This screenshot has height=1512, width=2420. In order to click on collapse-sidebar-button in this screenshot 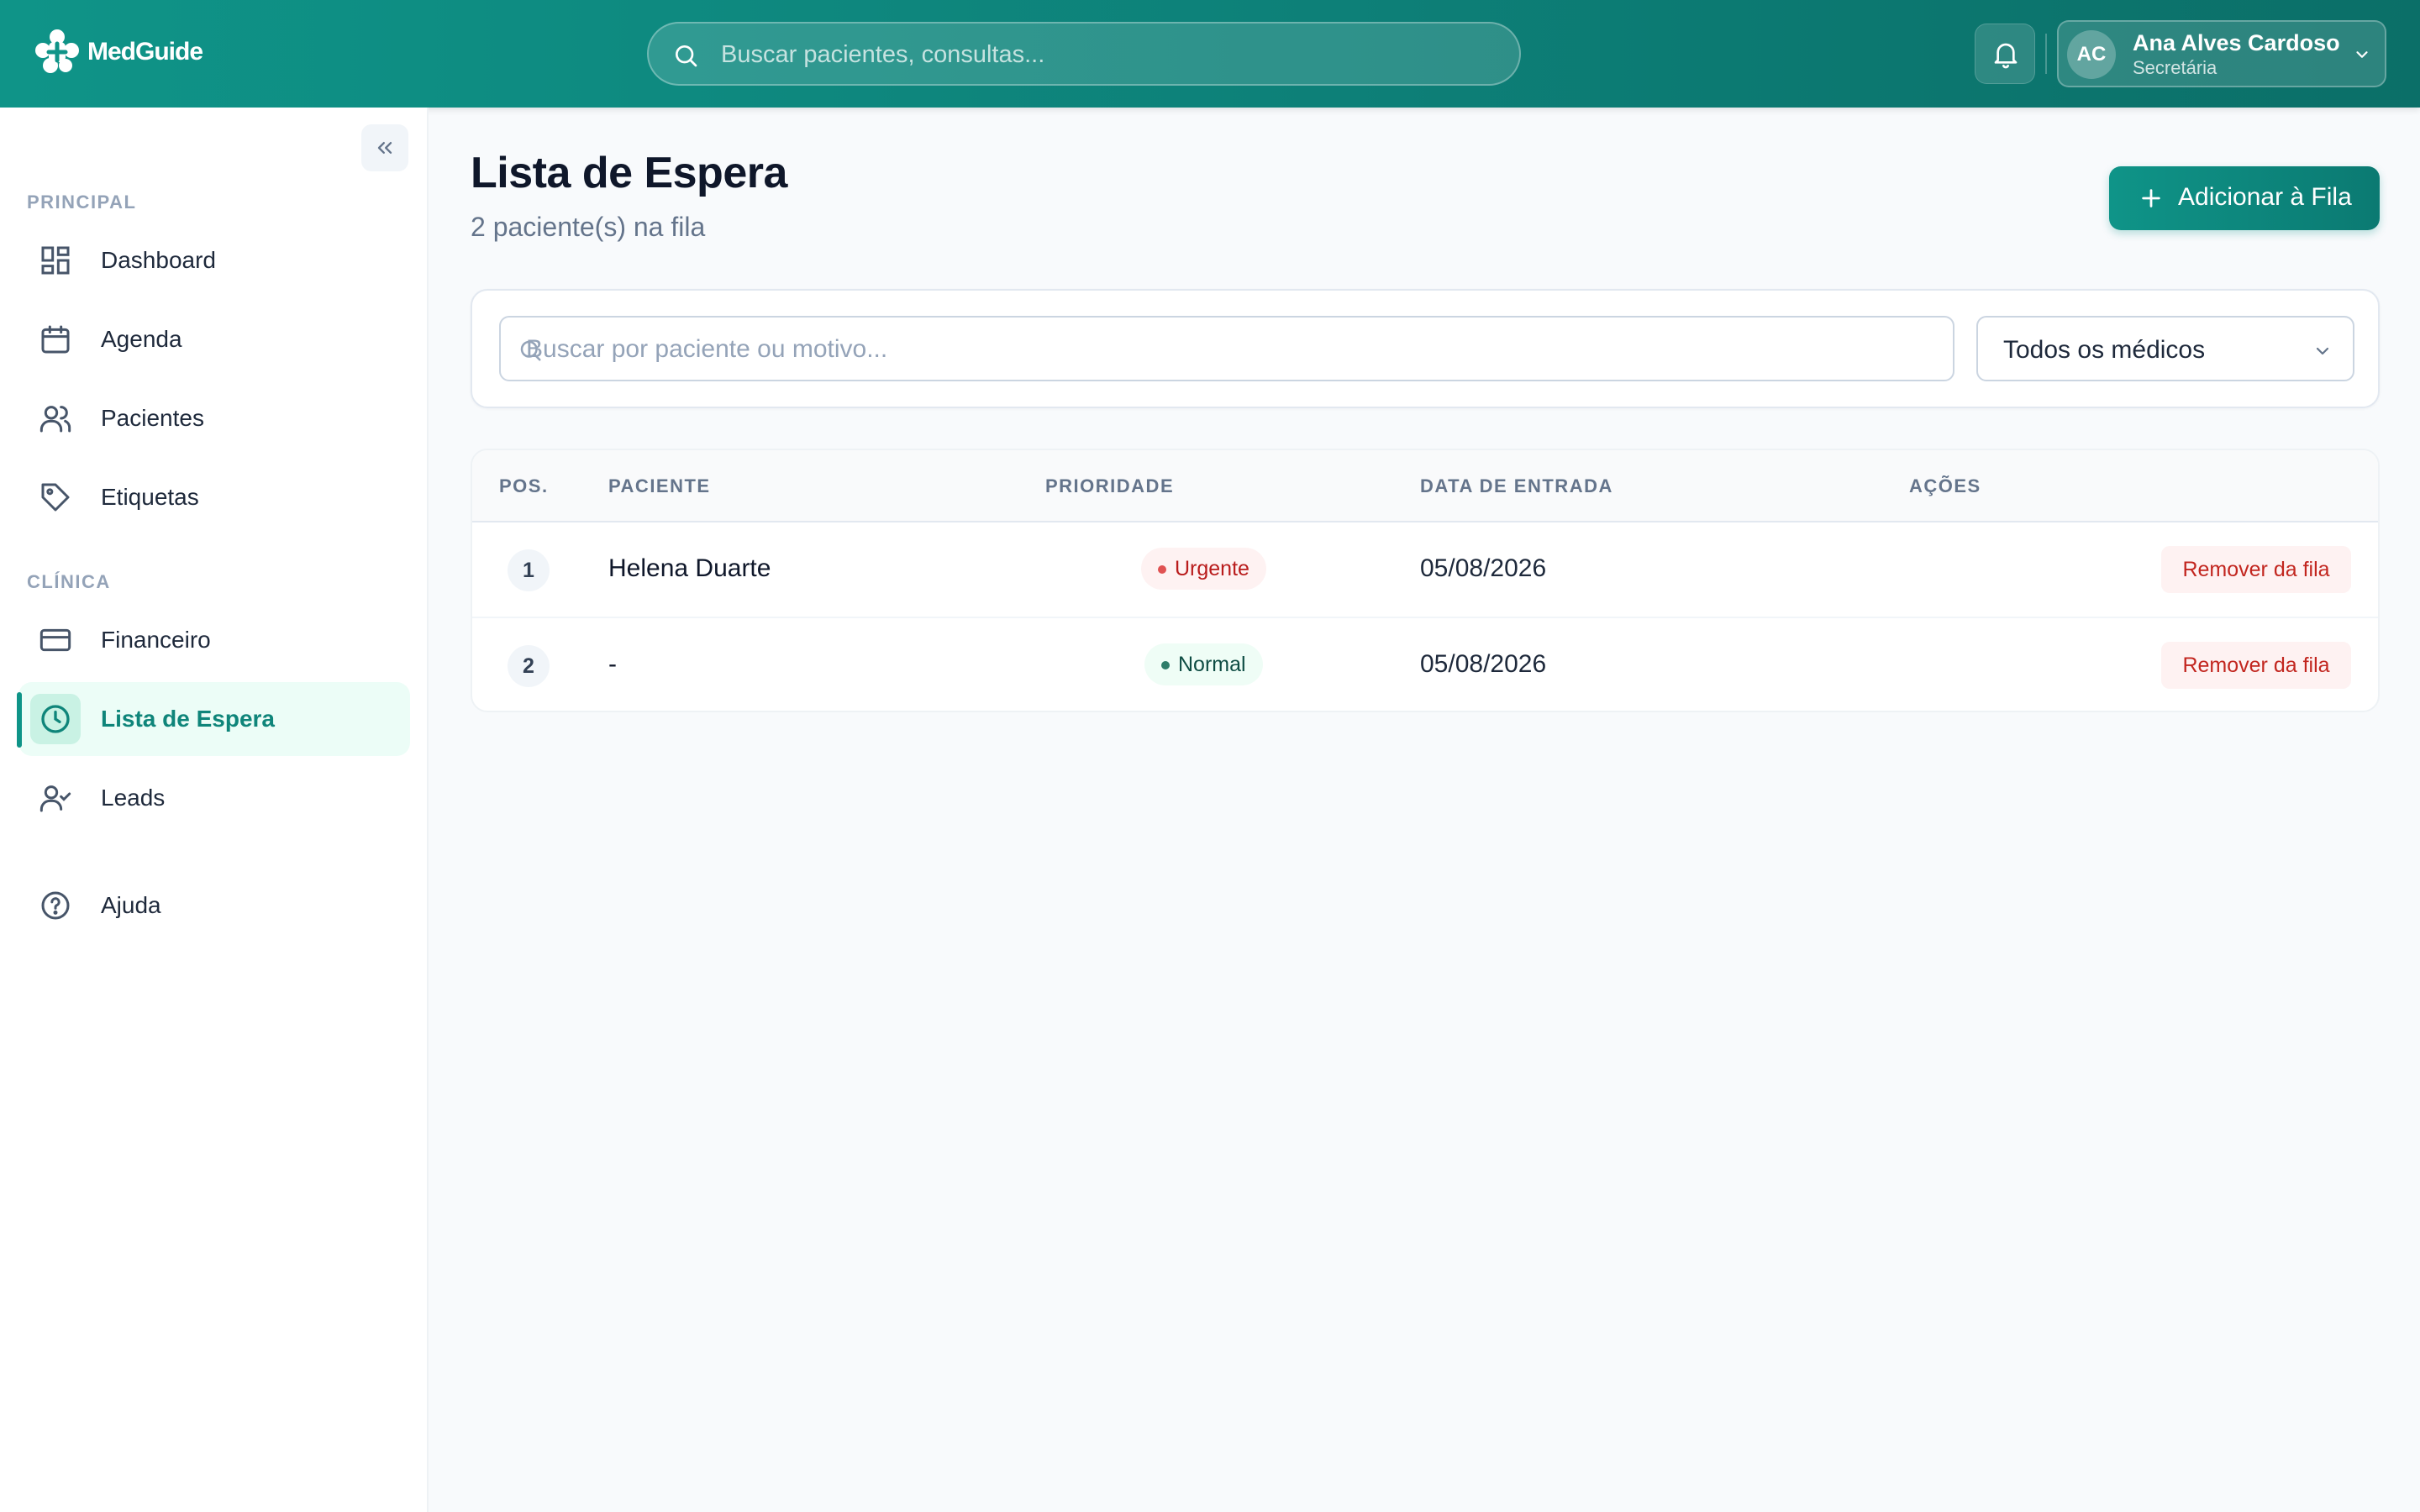, I will do `click(384, 147)`.